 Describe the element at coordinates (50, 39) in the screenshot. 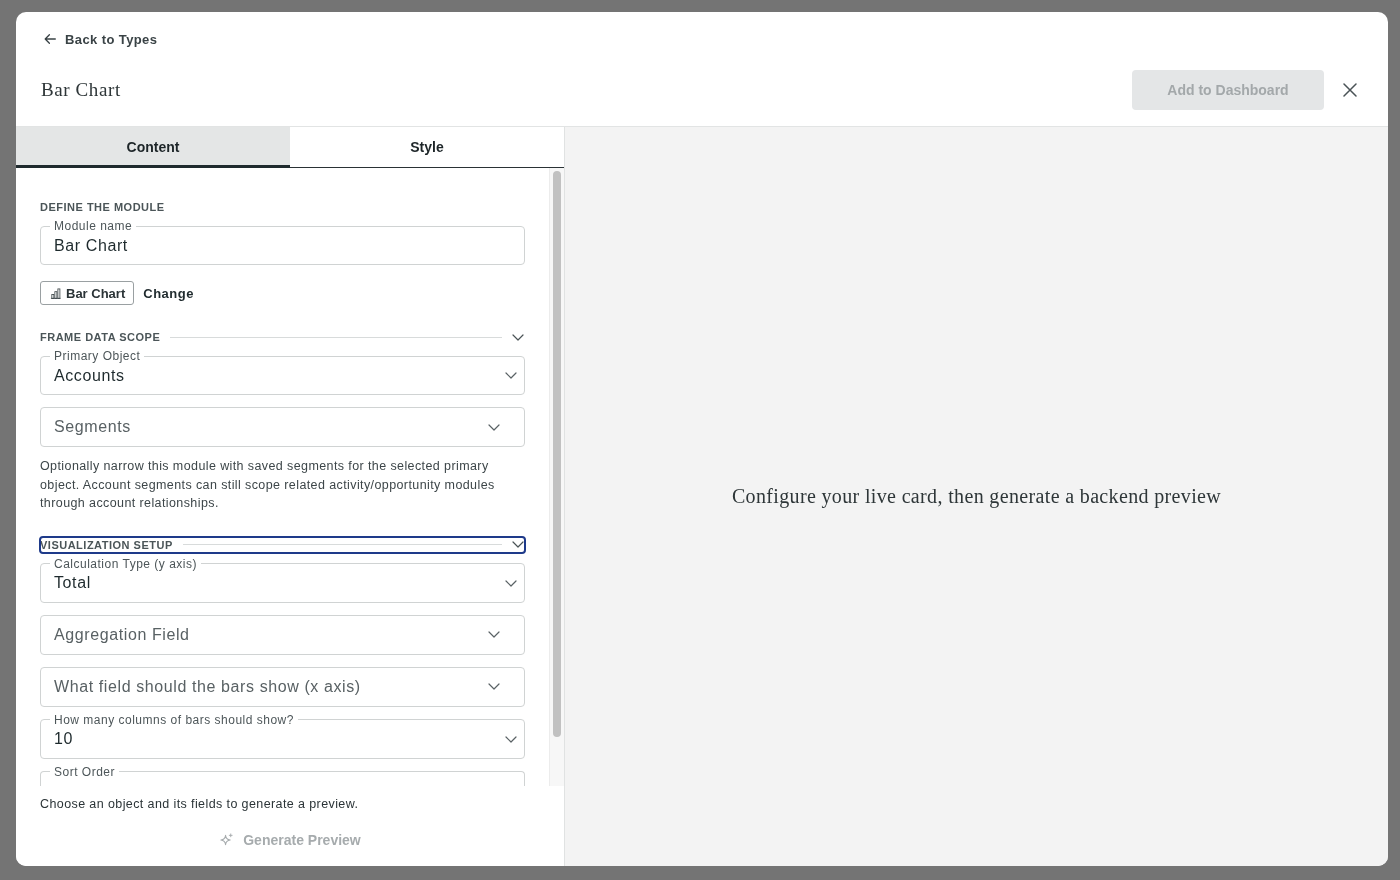

I see `arrow-left-icon` at that location.